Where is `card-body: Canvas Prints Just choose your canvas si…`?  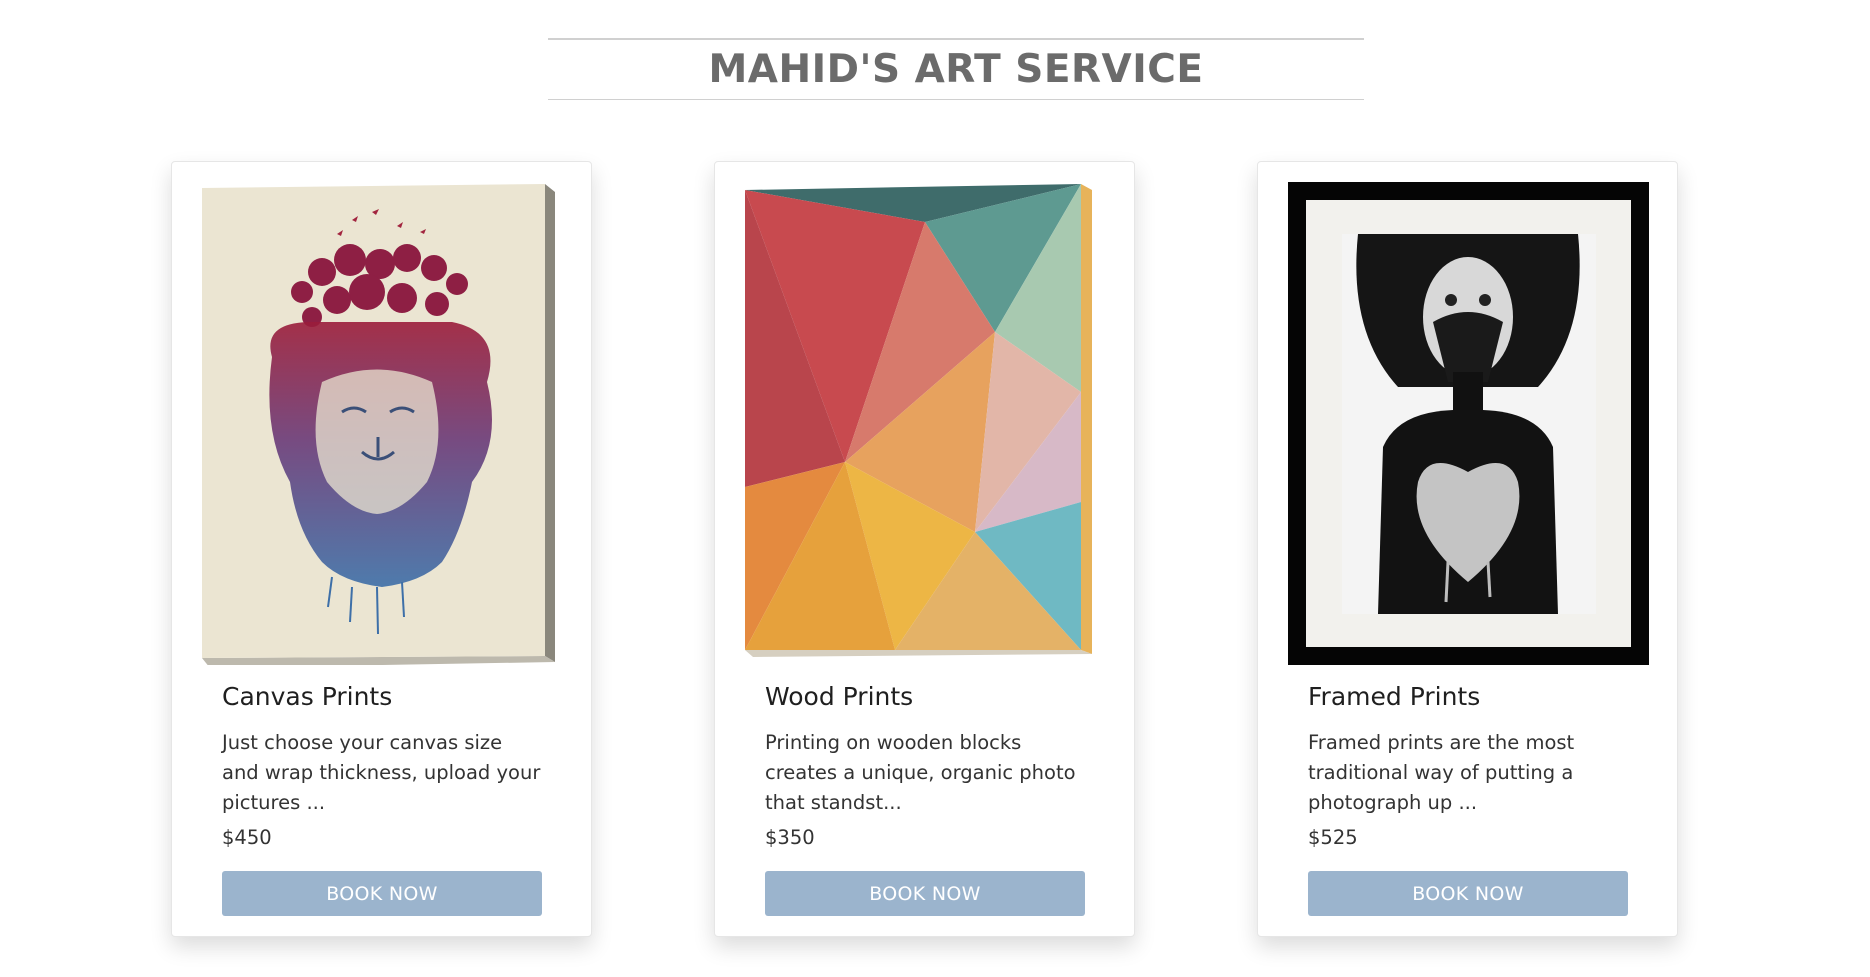 card-body: Canvas Prints Just choose your canvas si… is located at coordinates (381, 767).